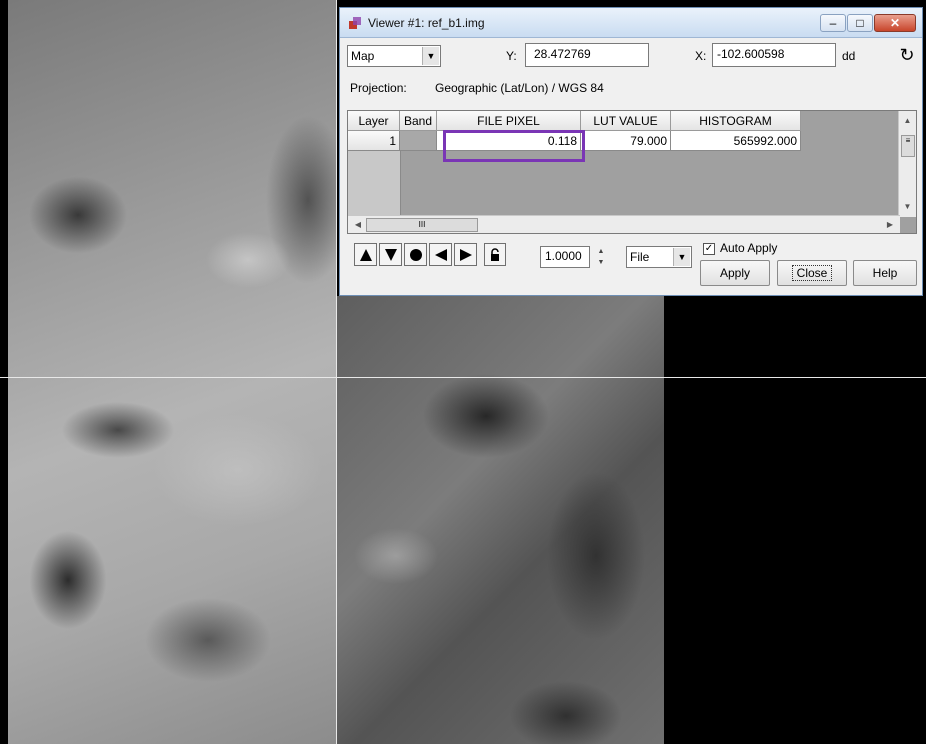  Describe the element at coordinates (626, 141) in the screenshot. I see `cell-lut-value: 79.000` at that location.